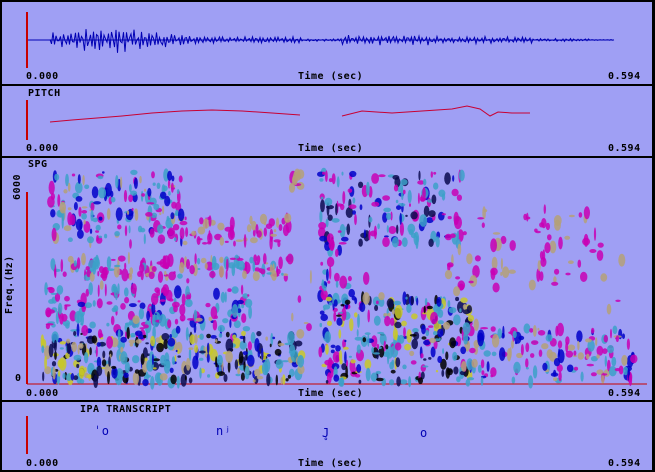  Describe the element at coordinates (327, 121) in the screenshot. I see `pitch-panel: PITCH 0.000 Time (sec) 0.594` at that location.